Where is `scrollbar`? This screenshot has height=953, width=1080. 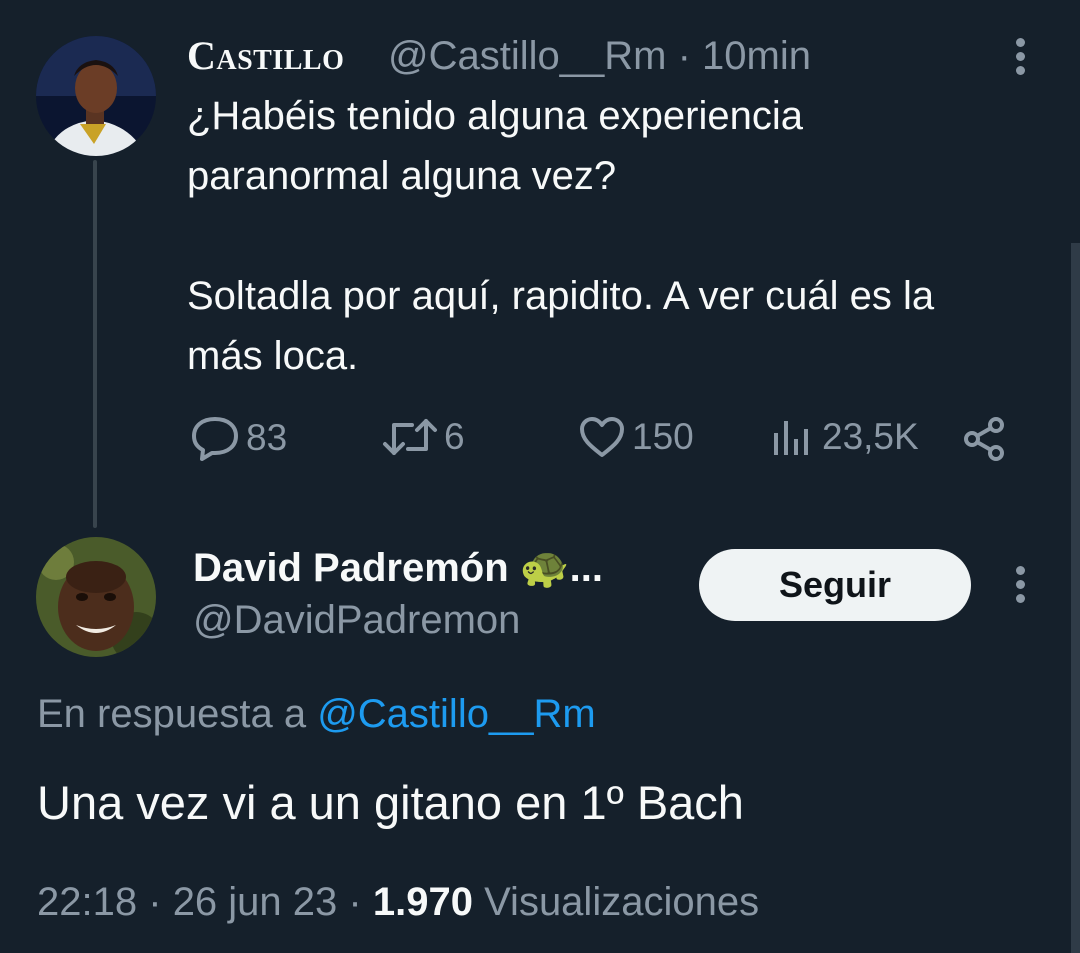
scrollbar is located at coordinates (1075, 598).